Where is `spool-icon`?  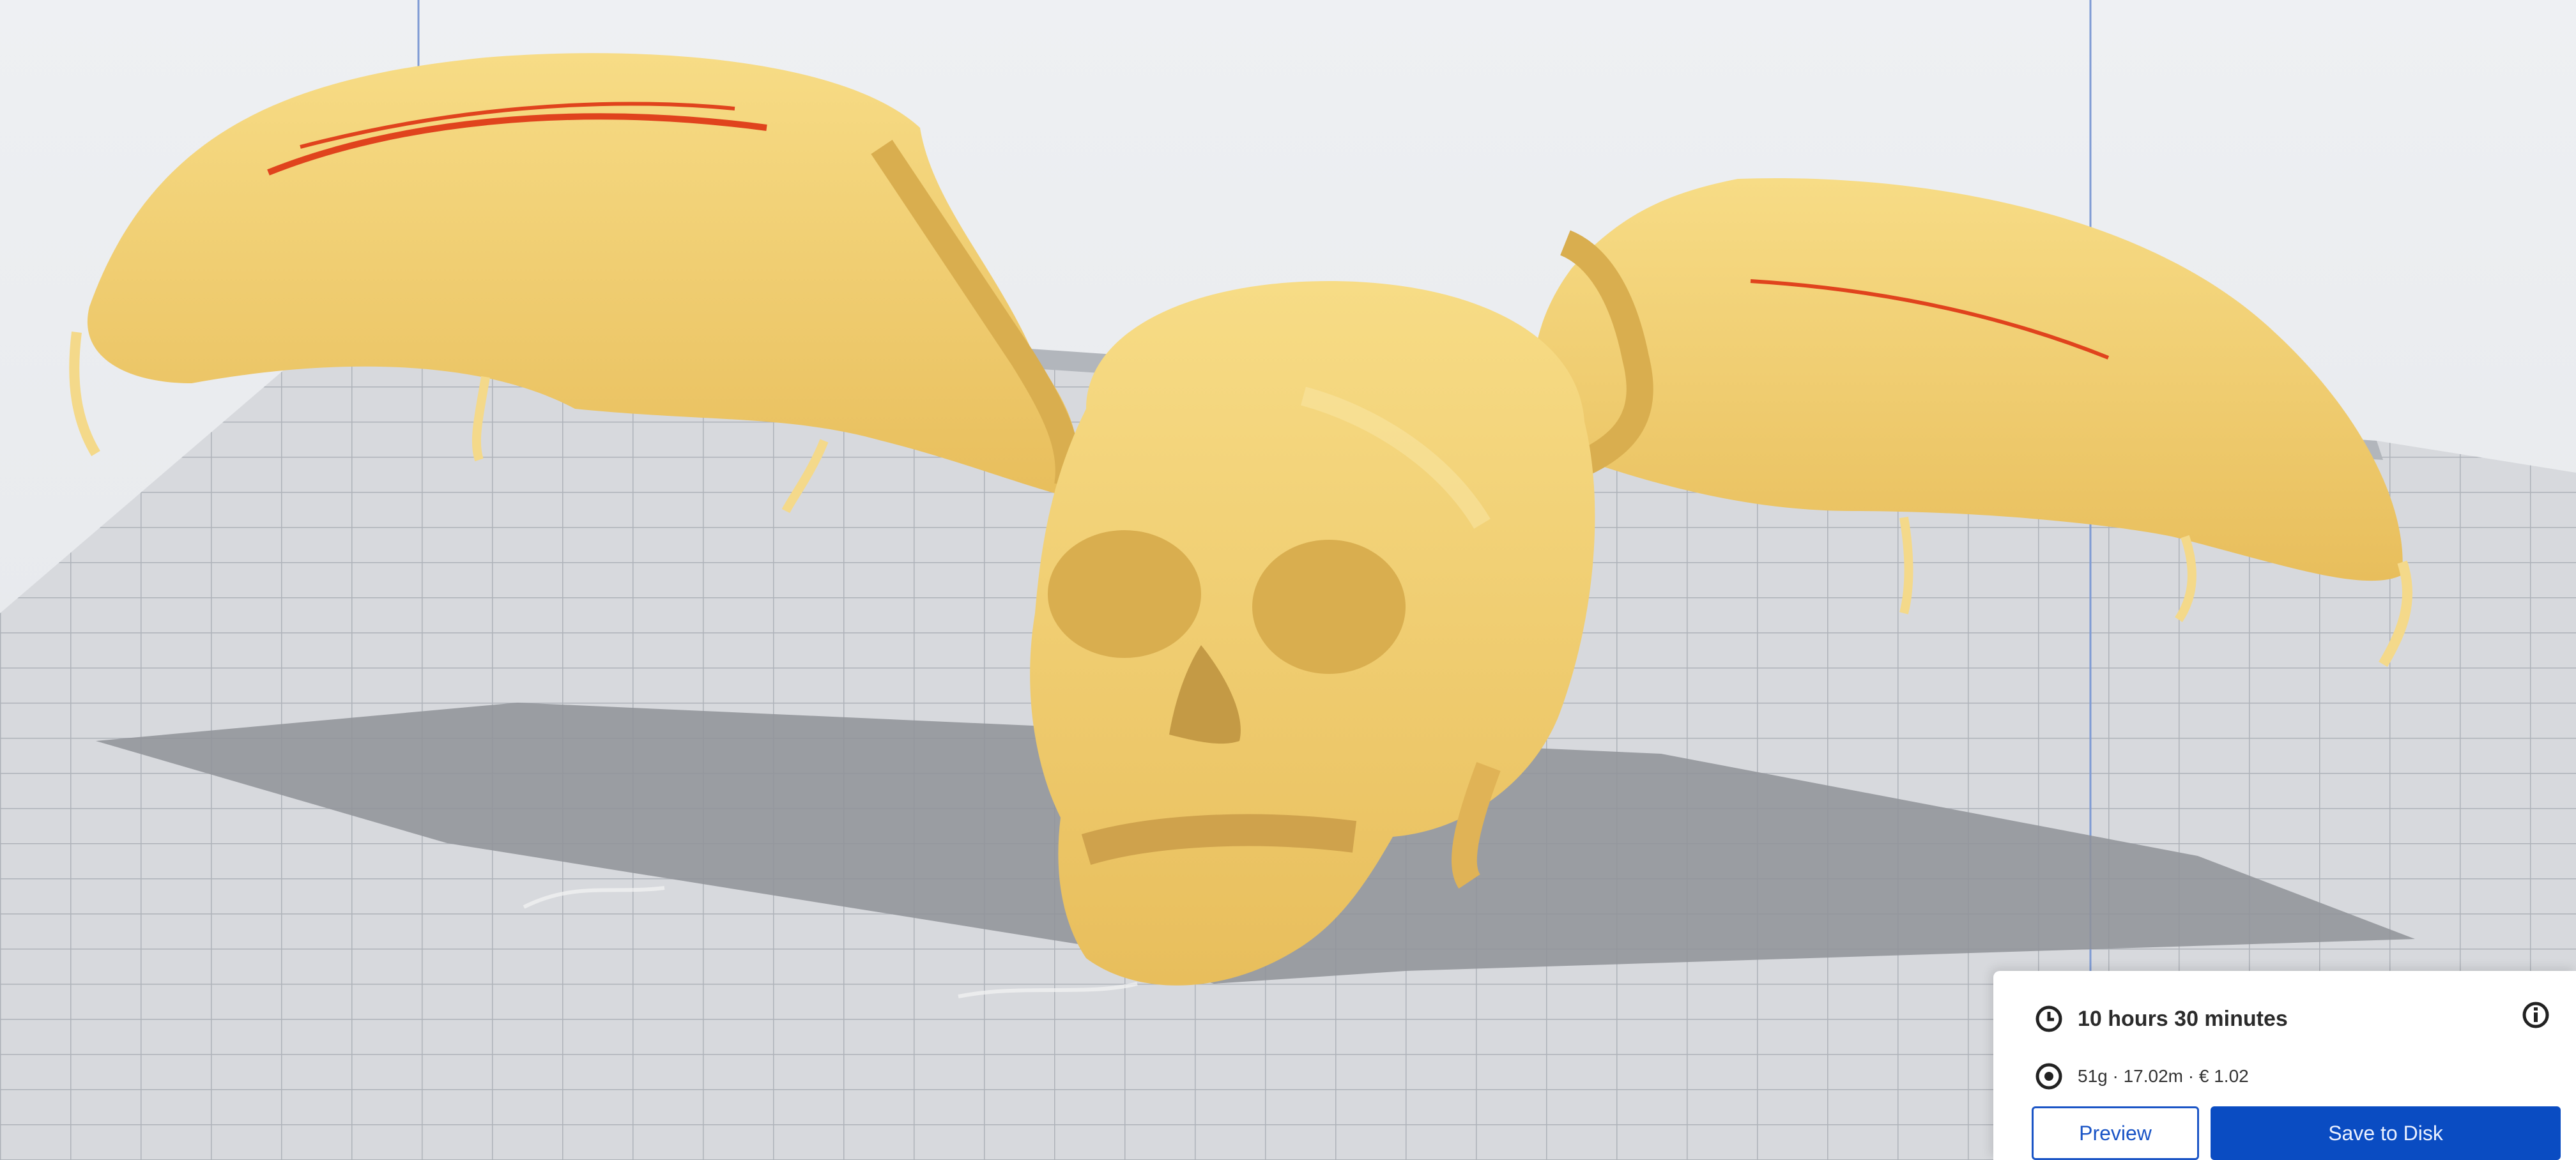
spool-icon is located at coordinates (2048, 1076).